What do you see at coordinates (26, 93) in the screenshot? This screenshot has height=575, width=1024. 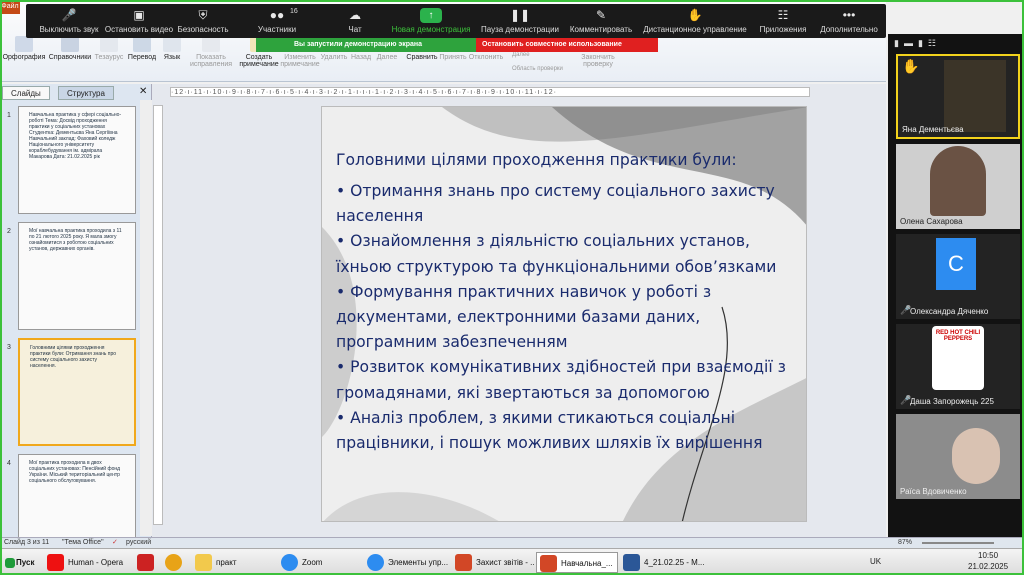 I see `tab-slides: Слайды` at bounding box center [26, 93].